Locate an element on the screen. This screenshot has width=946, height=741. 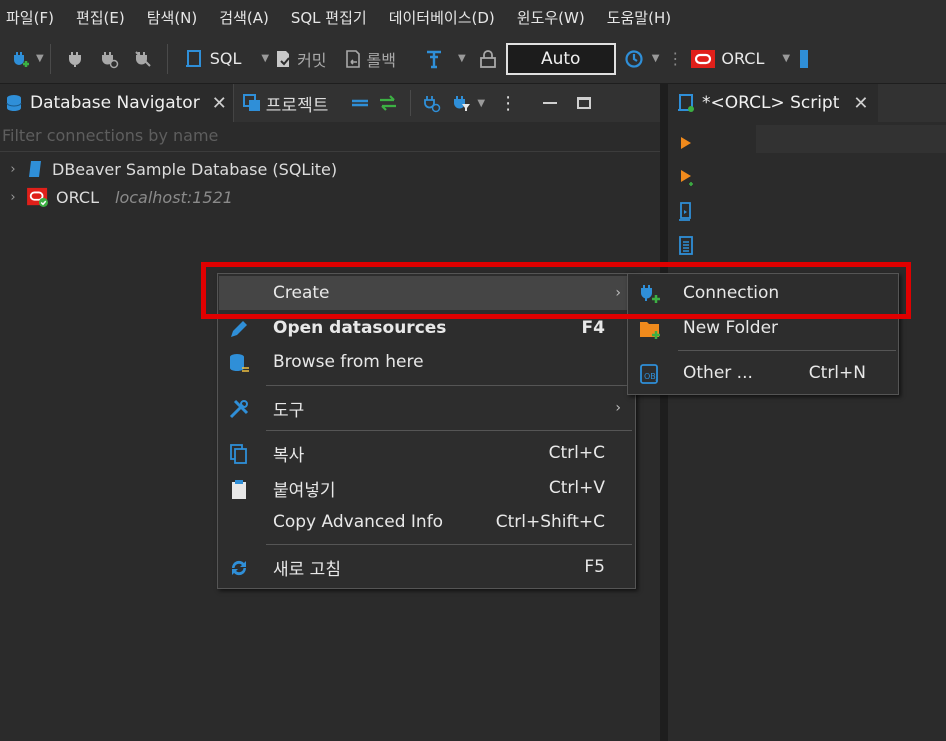
connect-nav-button is located at coordinates (431, 103).